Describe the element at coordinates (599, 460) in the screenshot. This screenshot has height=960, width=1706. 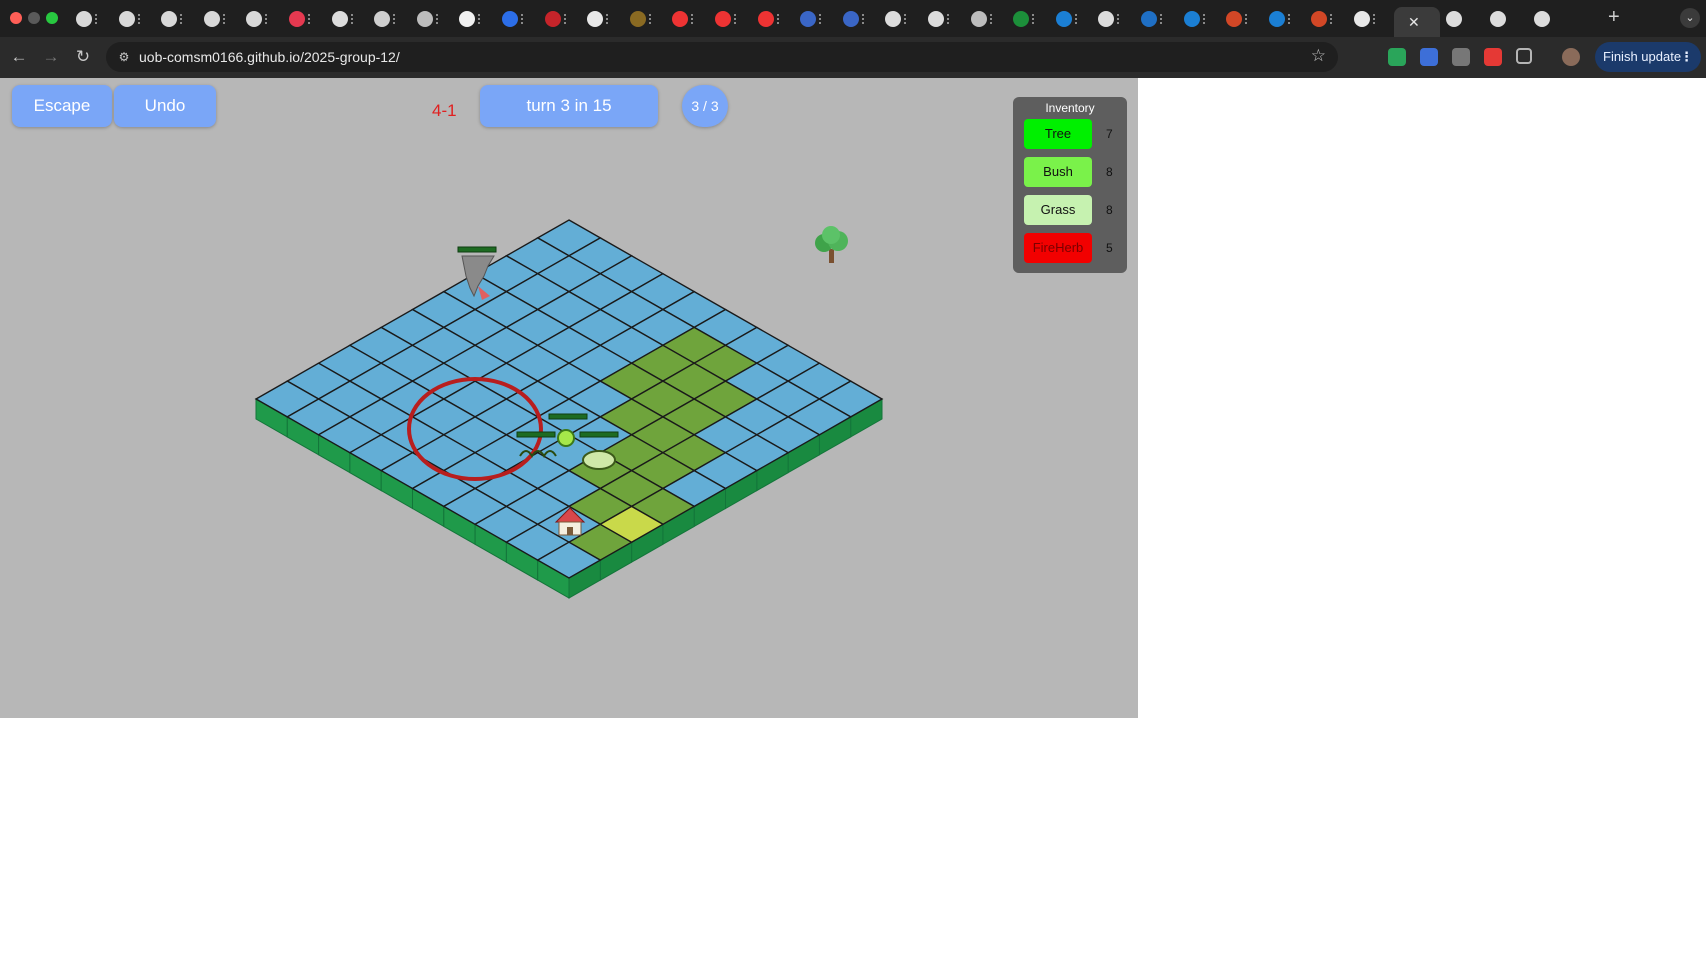
I see `bush-icon` at that location.